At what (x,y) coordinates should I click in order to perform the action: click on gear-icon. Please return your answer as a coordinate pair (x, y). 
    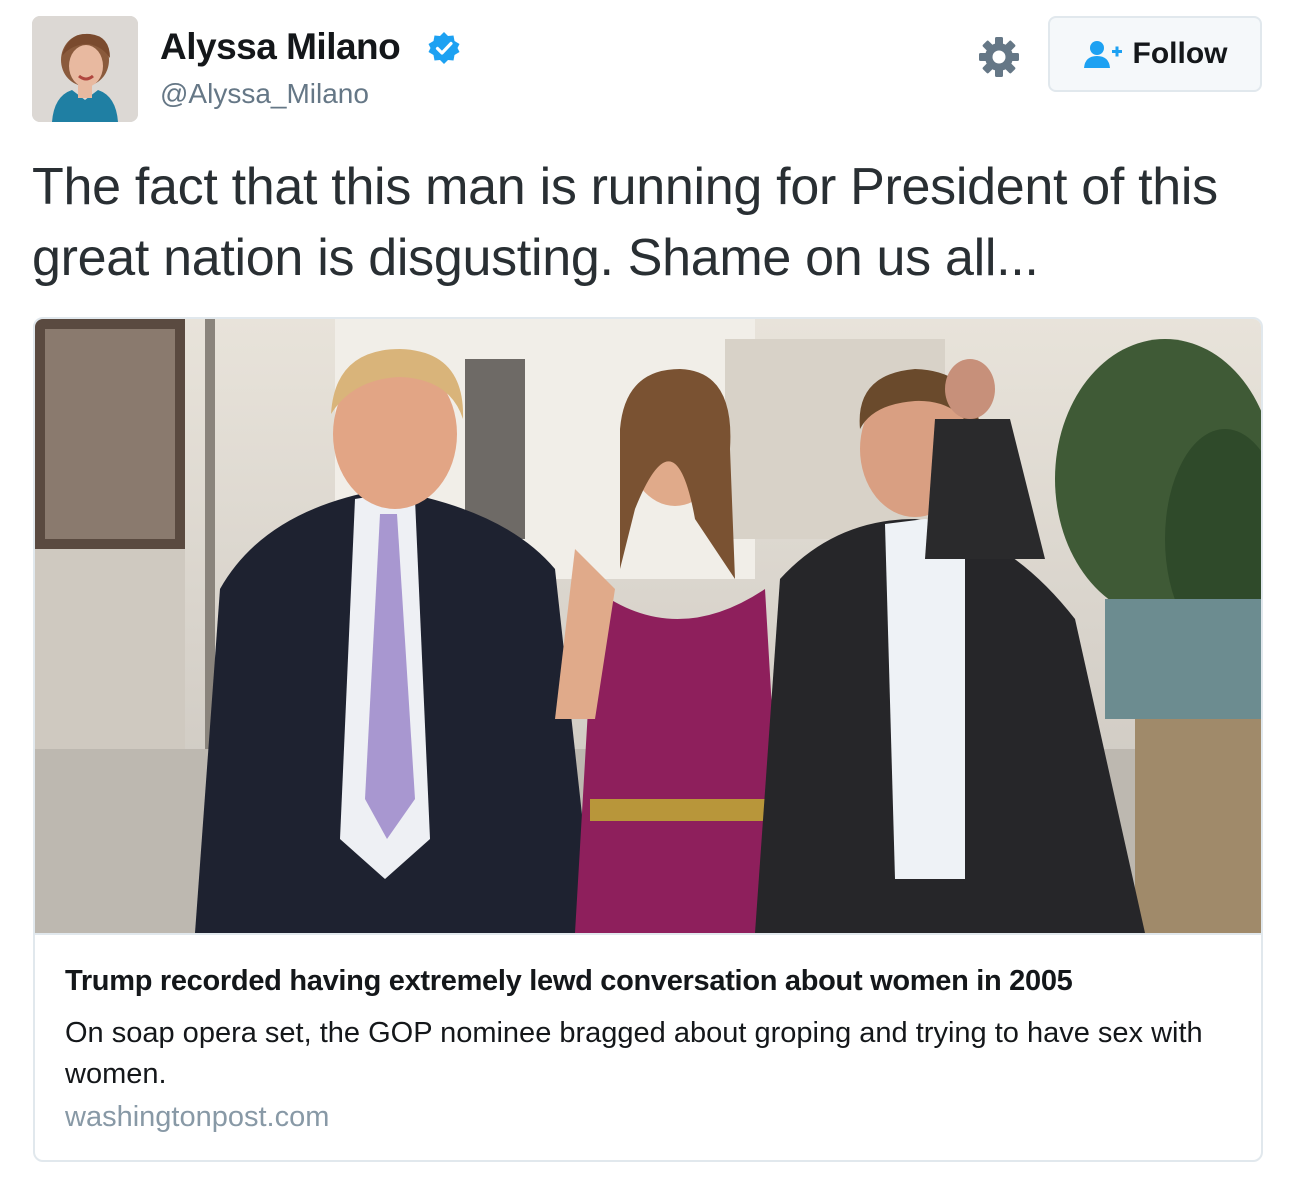
    Looking at the image, I should click on (999, 57).